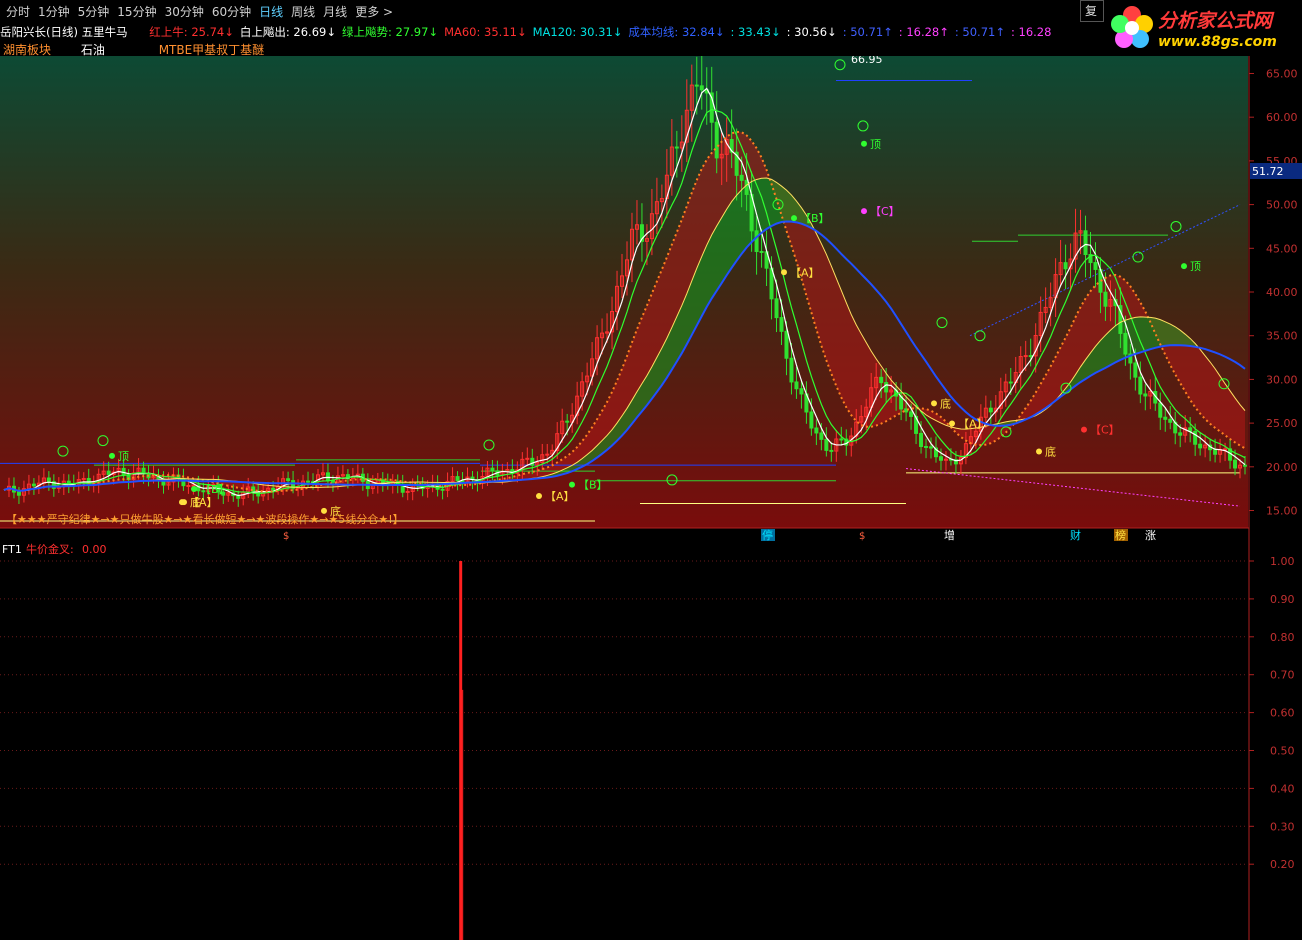  I want to click on signal-label: 【C】, so click(1105, 430).